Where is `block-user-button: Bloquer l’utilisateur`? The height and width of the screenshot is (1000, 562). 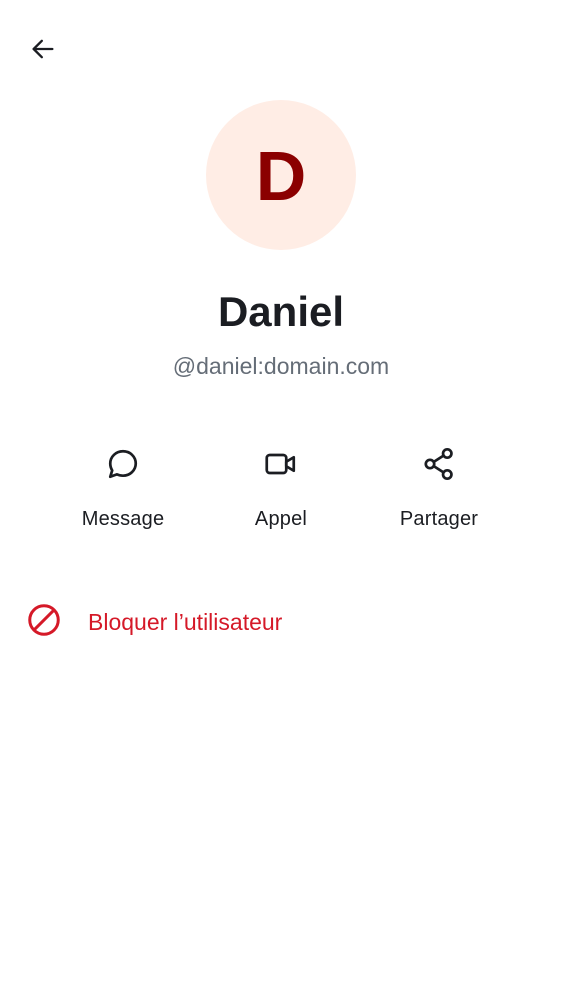
block-user-button: Bloquer l’utilisateur is located at coordinates (281, 622).